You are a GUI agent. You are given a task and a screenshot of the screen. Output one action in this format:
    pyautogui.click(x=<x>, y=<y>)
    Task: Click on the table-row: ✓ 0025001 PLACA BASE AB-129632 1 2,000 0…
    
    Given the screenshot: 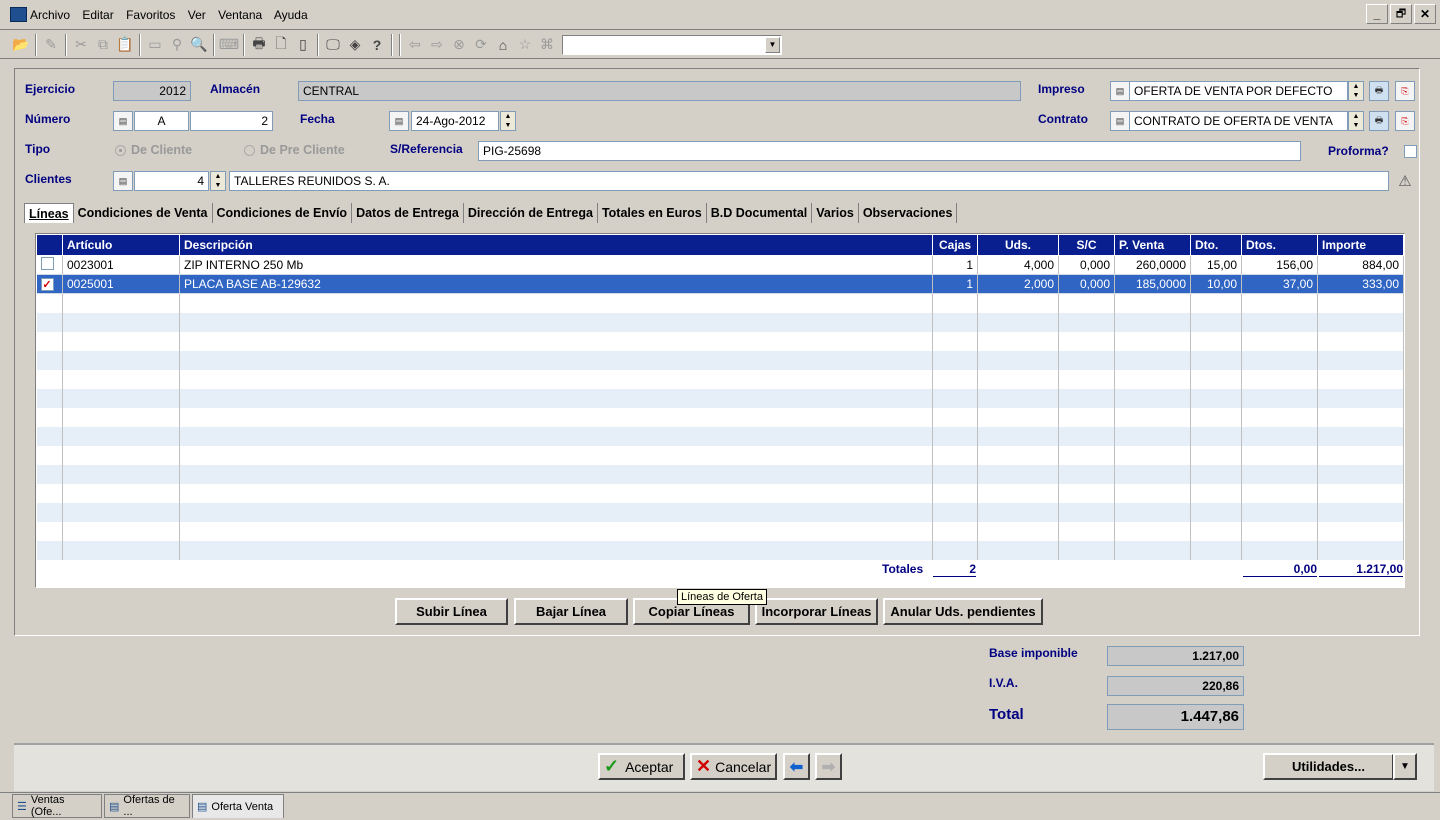 What is the action you would take?
    pyautogui.click(x=720, y=284)
    